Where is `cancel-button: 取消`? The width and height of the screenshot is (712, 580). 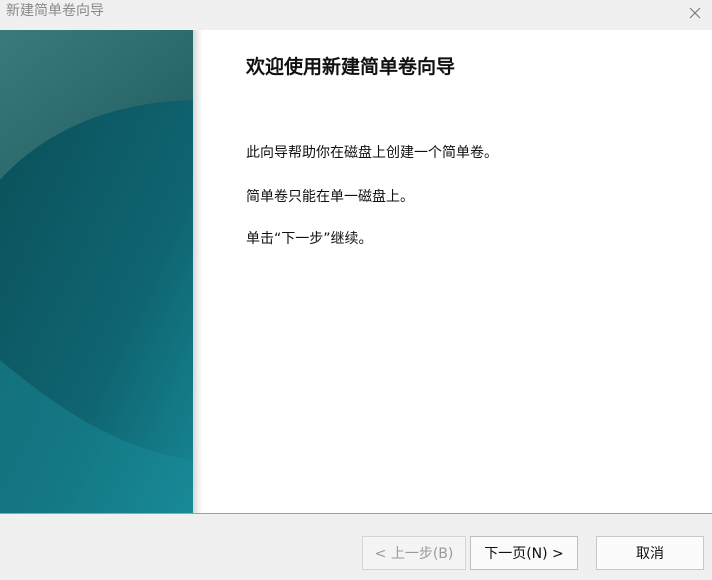 cancel-button: 取消 is located at coordinates (650, 553).